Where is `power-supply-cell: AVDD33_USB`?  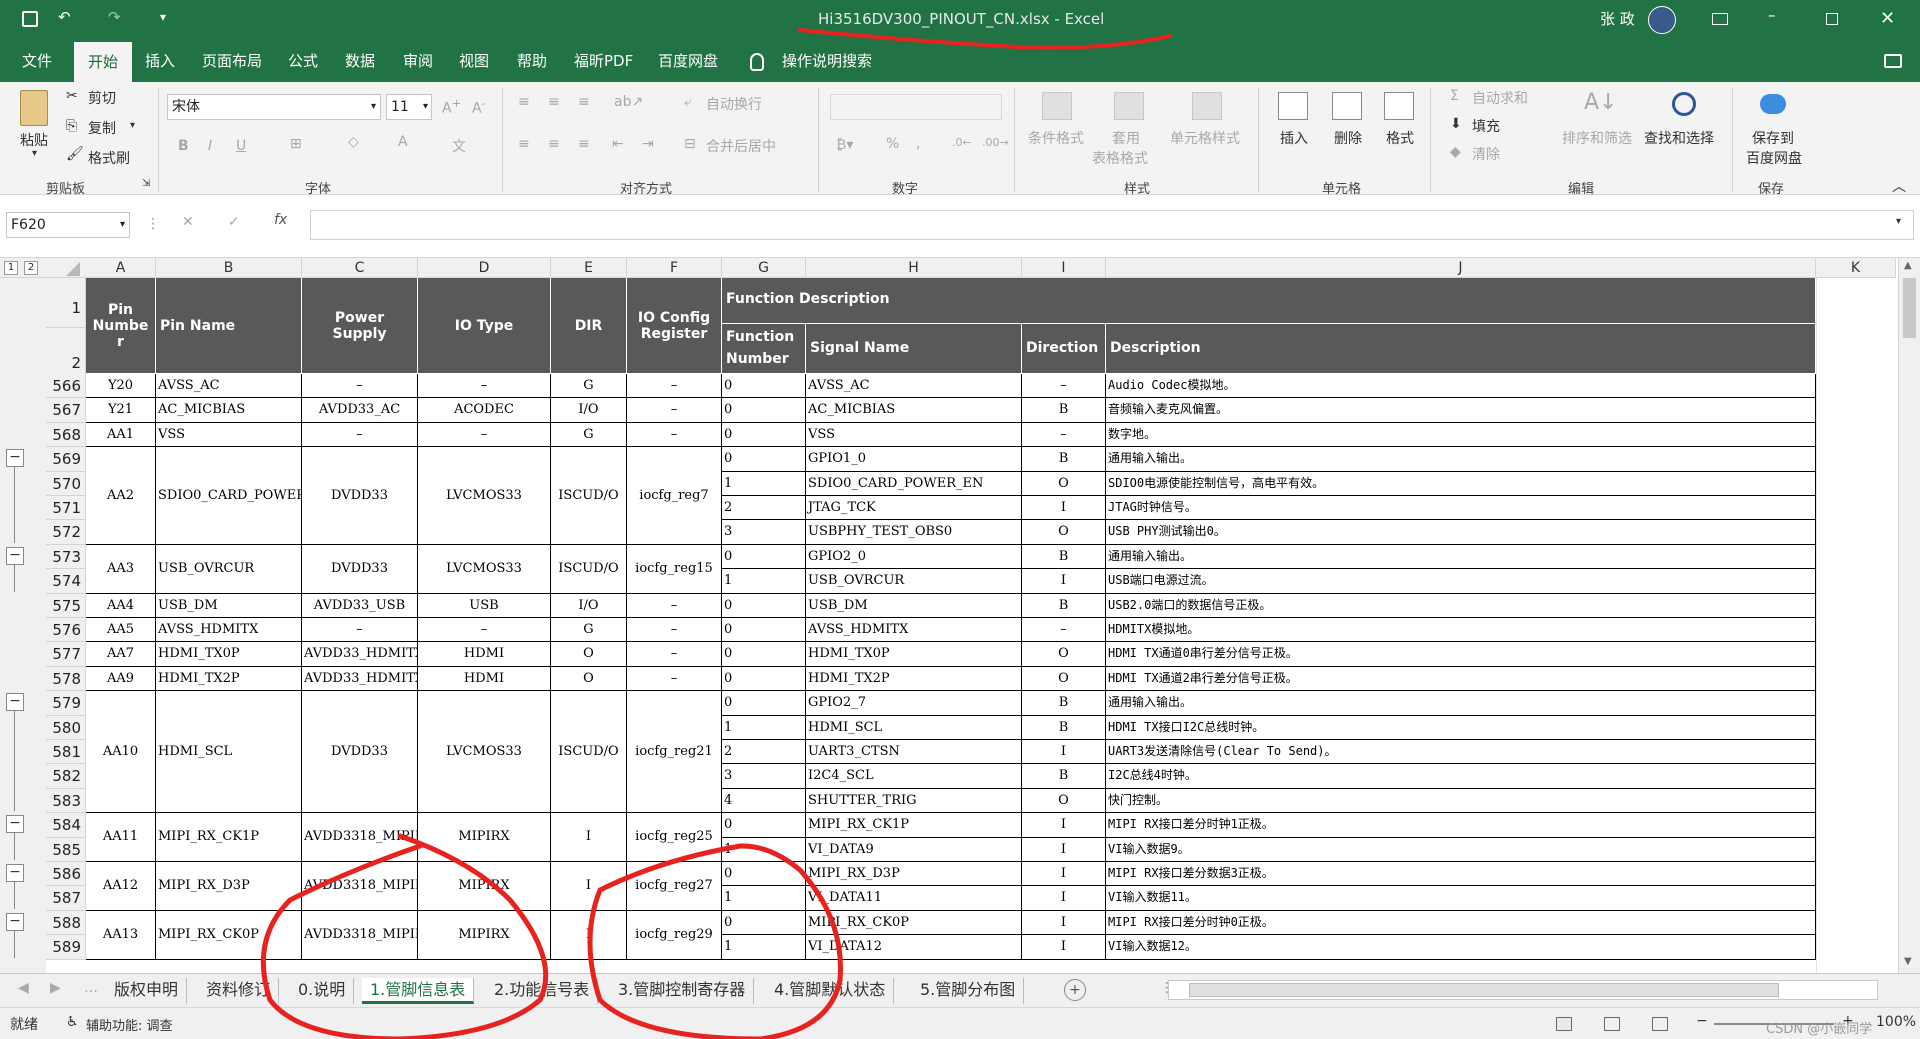
power-supply-cell: AVDD33_USB is located at coordinates (360, 605).